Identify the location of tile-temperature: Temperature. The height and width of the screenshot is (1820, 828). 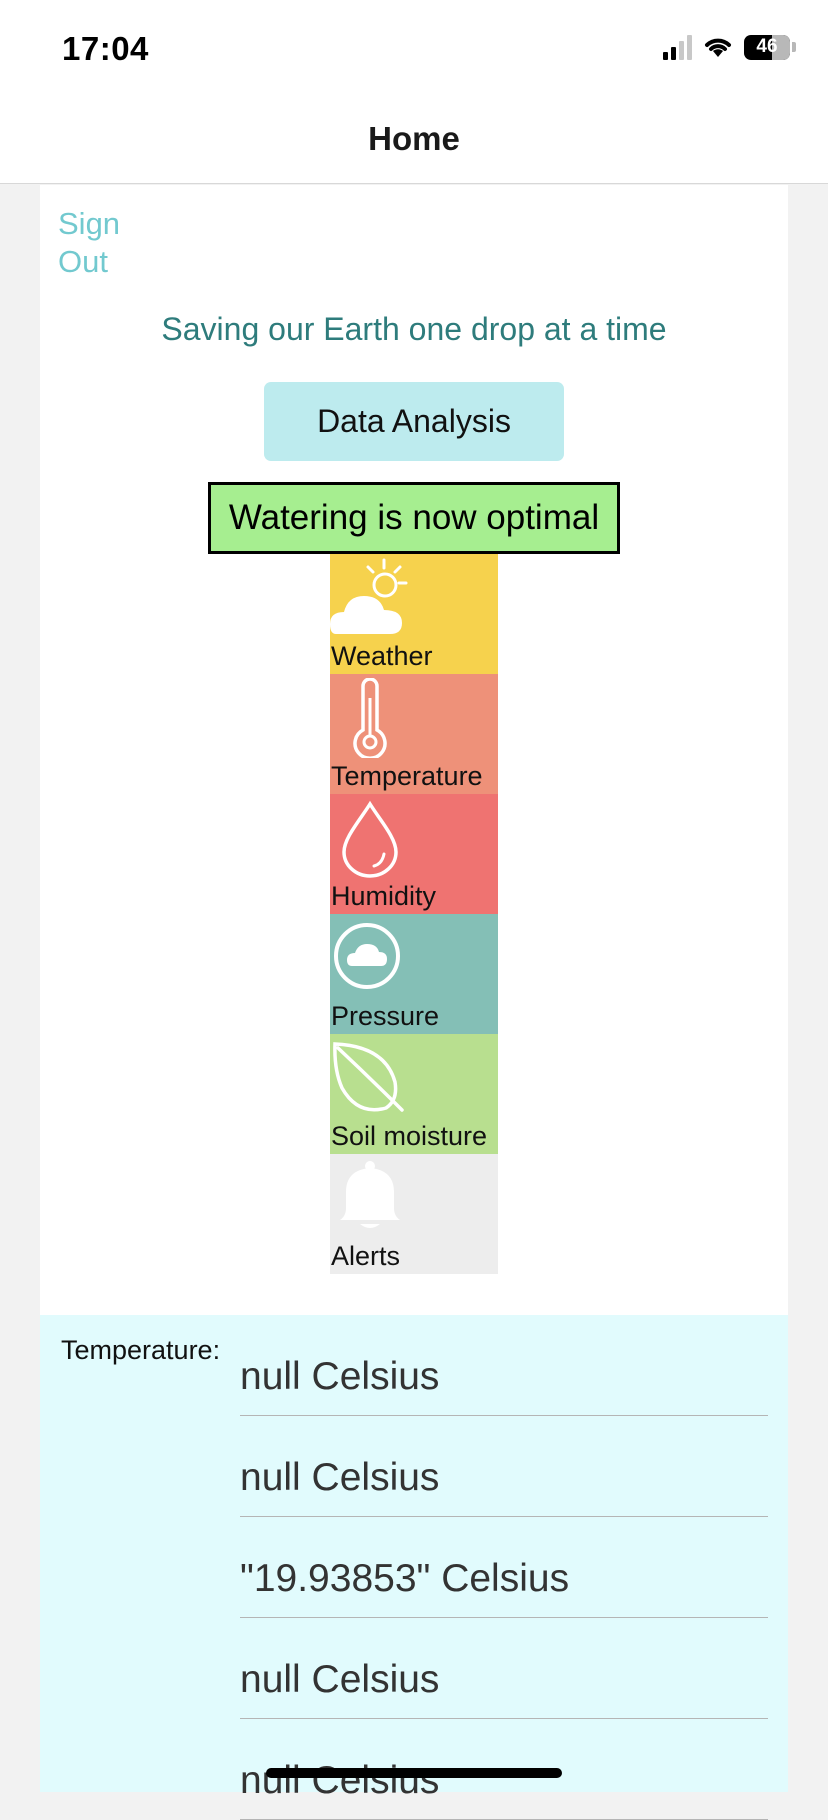
(414, 734).